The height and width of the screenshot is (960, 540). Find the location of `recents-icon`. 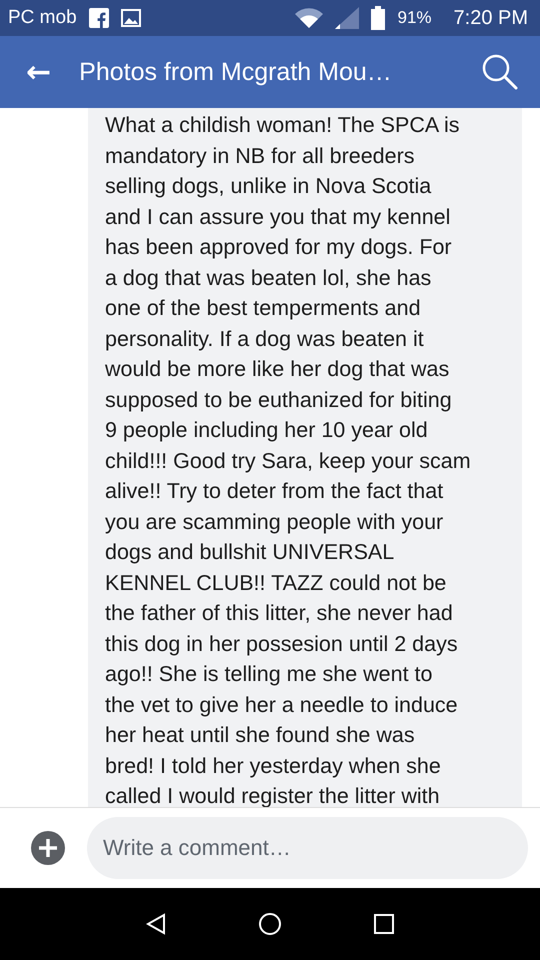

recents-icon is located at coordinates (384, 924).